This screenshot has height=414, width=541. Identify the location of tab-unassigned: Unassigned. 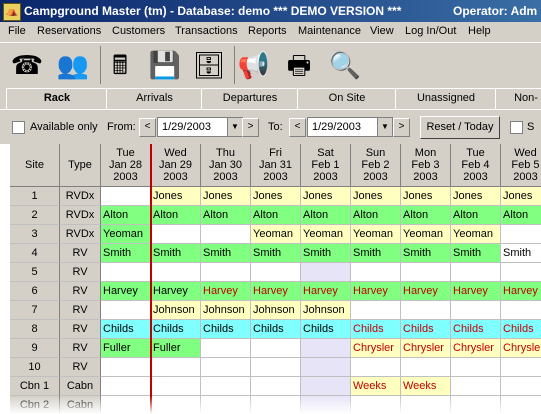
(446, 98).